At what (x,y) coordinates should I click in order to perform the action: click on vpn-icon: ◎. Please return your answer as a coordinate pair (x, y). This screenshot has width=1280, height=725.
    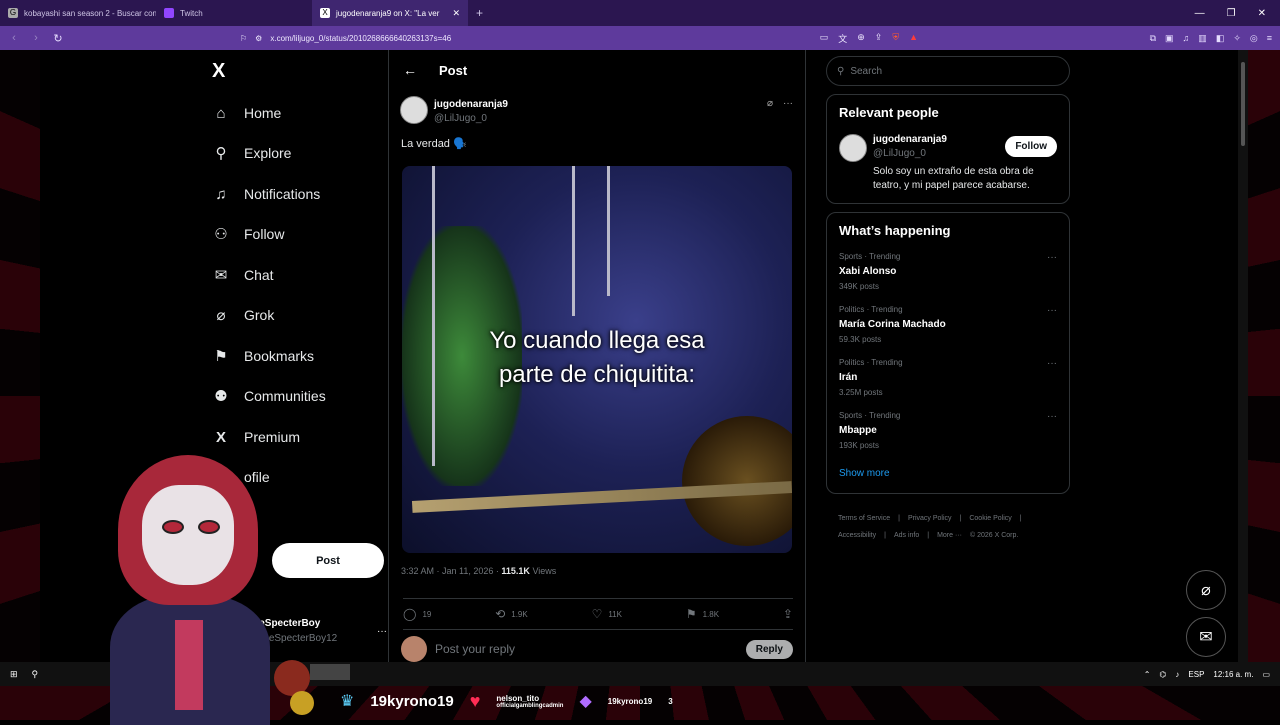
    Looking at the image, I should click on (1254, 38).